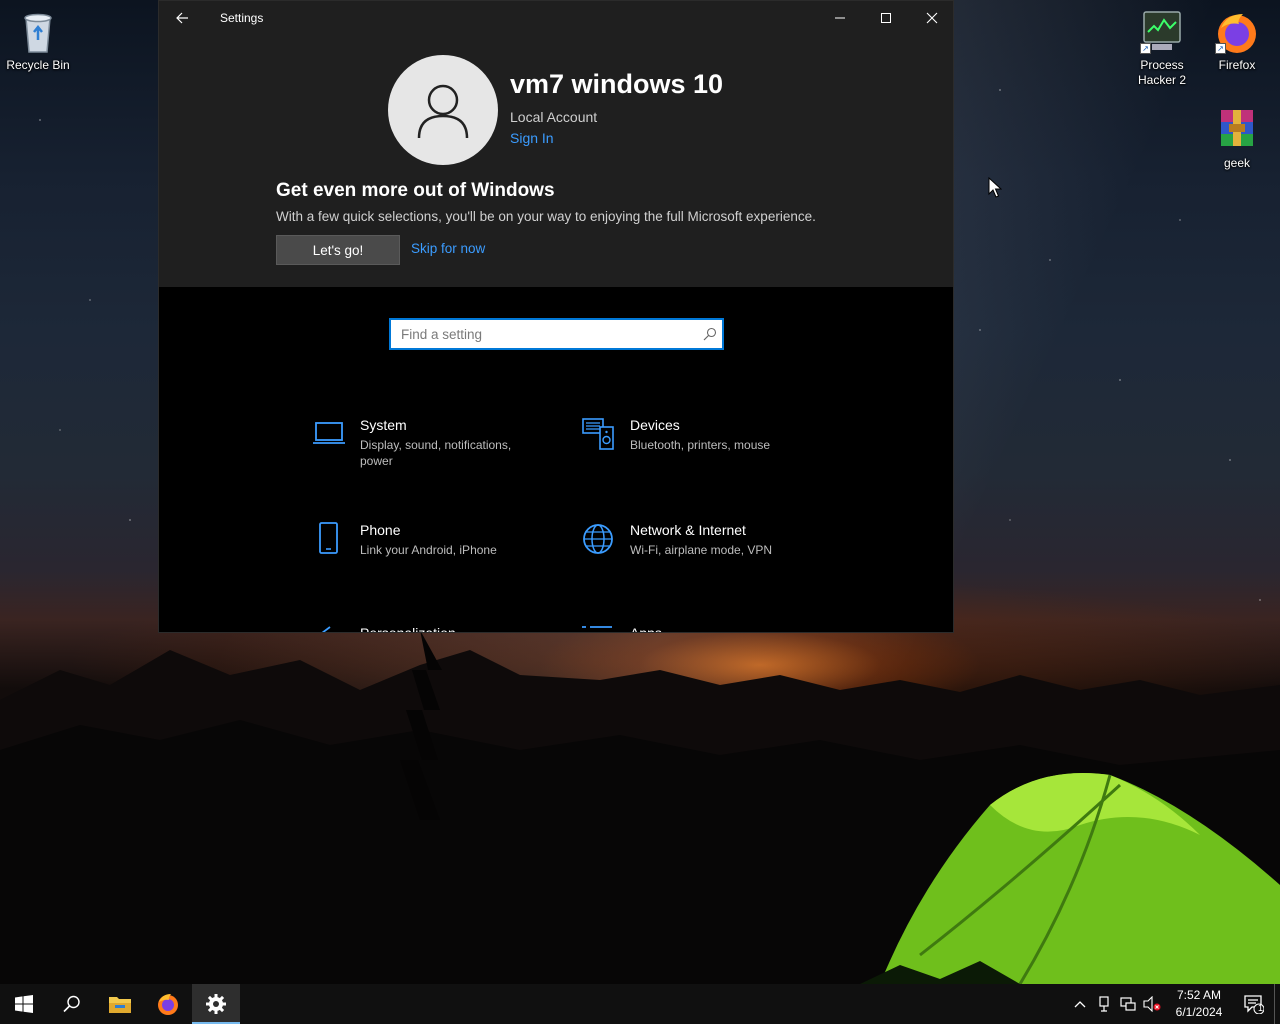 This screenshot has height=1024, width=1280. I want to click on taskbar-clock: 7:52 AM 6/1/2024, so click(1199, 1004).